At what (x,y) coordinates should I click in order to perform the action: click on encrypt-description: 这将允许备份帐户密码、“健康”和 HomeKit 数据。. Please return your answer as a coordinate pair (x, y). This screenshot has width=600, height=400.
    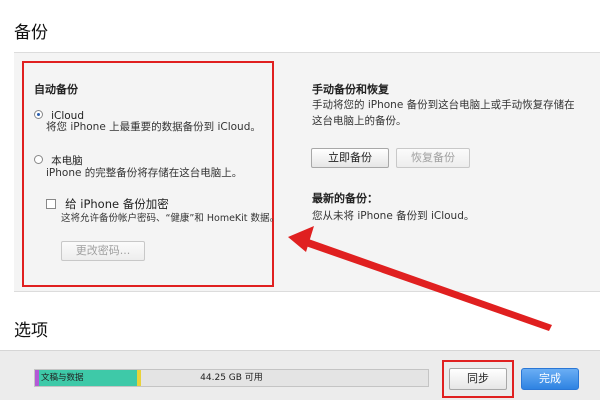
    Looking at the image, I should click on (170, 218).